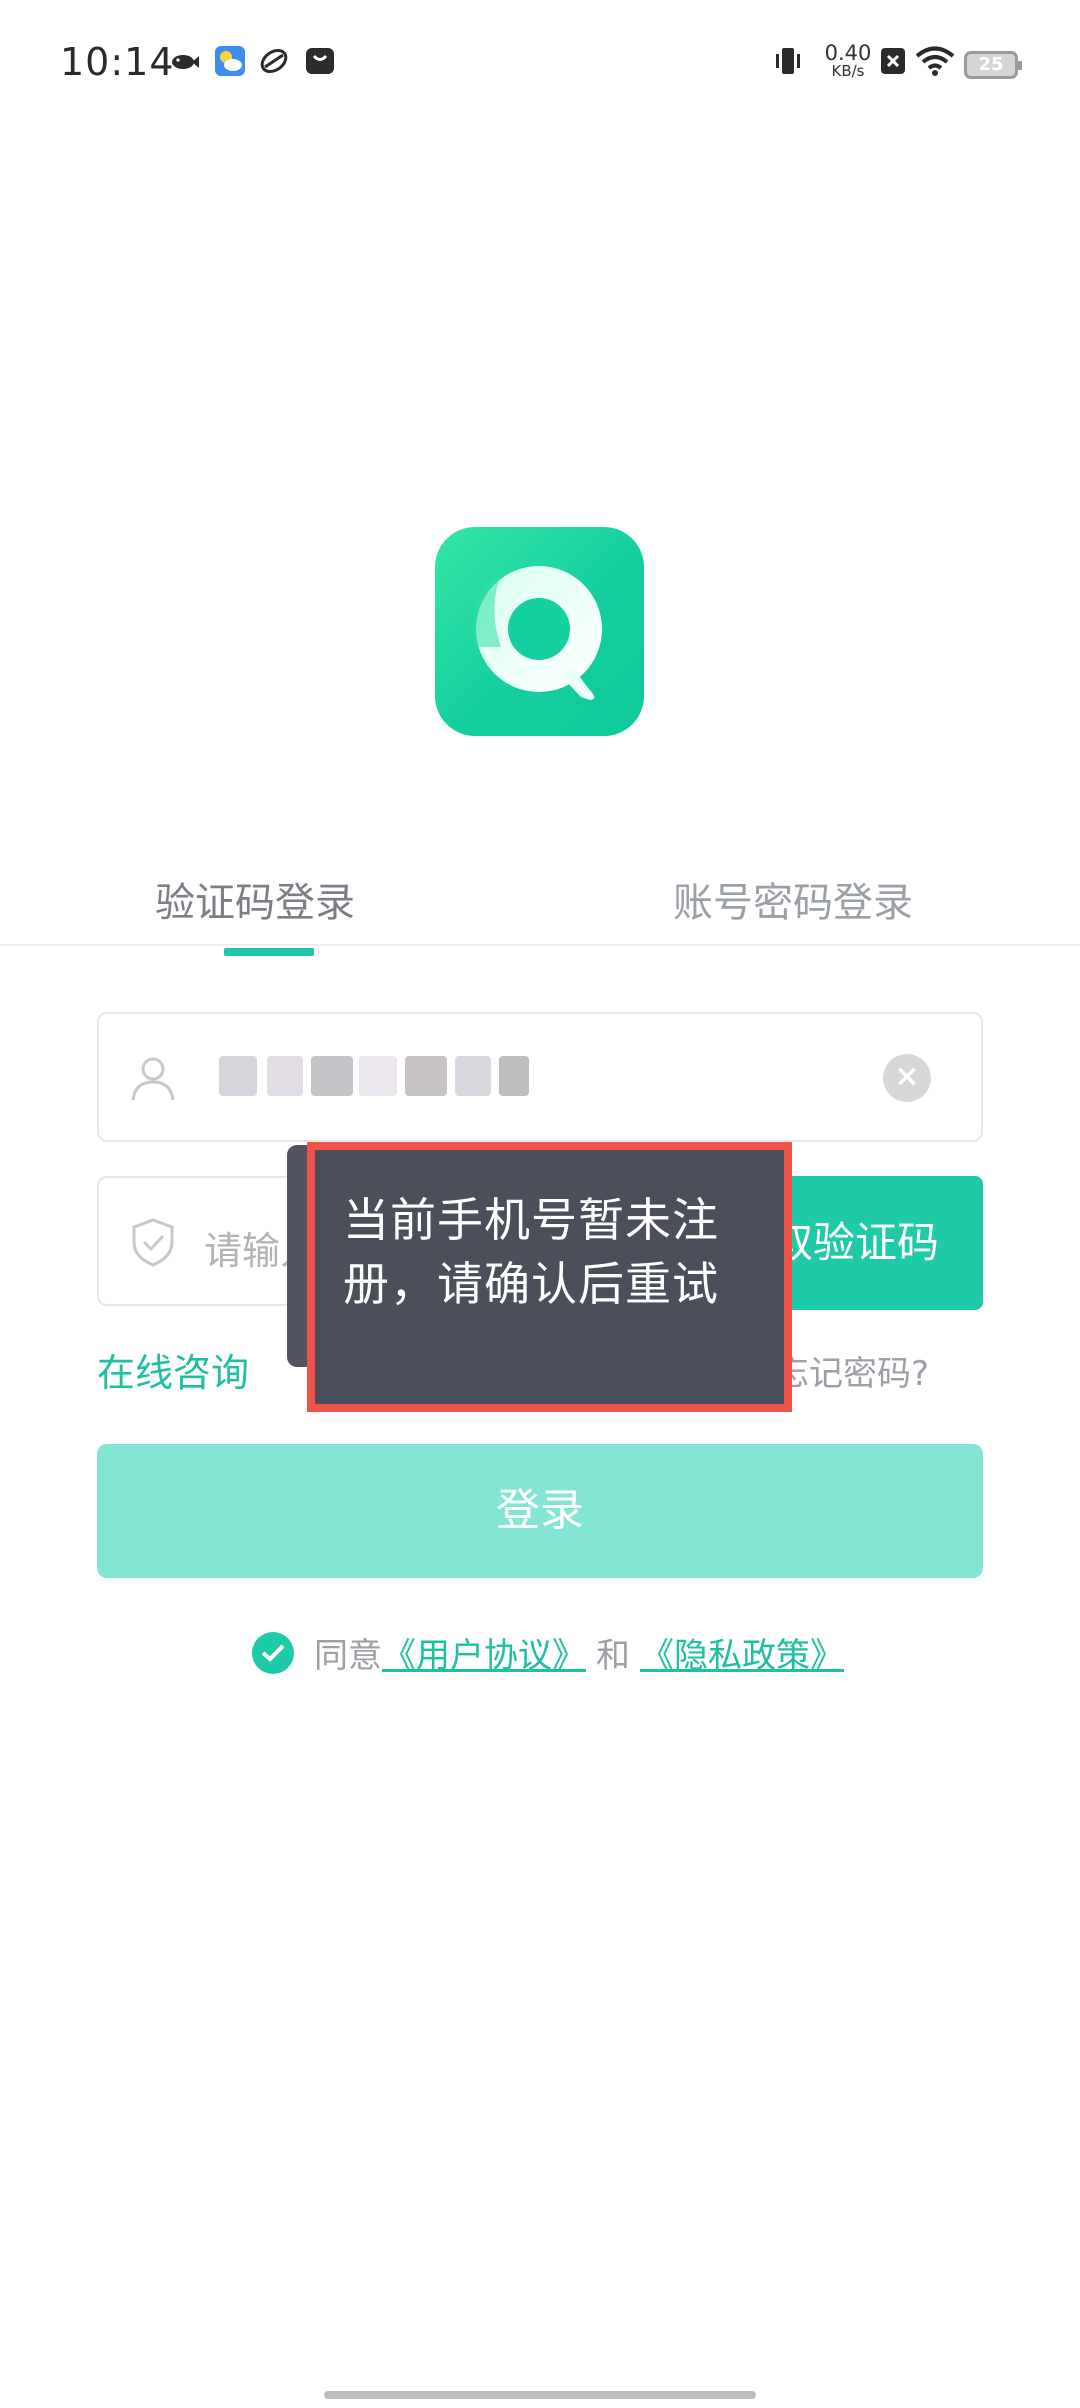 This screenshot has width=1080, height=2408. What do you see at coordinates (274, 61) in the screenshot?
I see `sync-app-icon` at bounding box center [274, 61].